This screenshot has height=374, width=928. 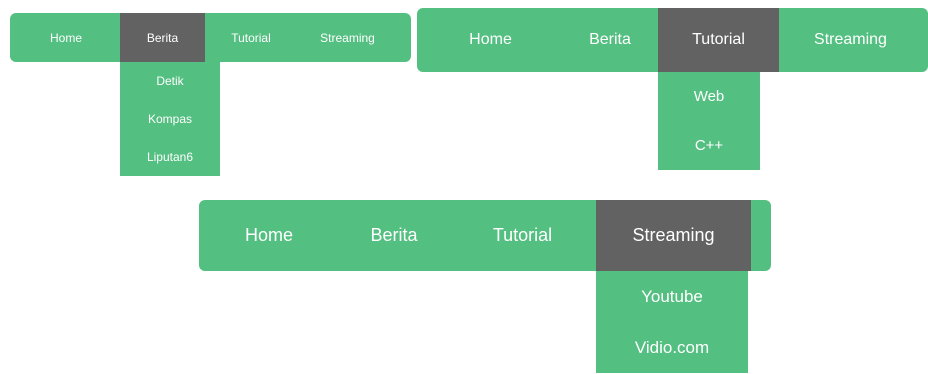 I want to click on dropdown-menu-tutorial: Web C++, so click(x=709, y=121).